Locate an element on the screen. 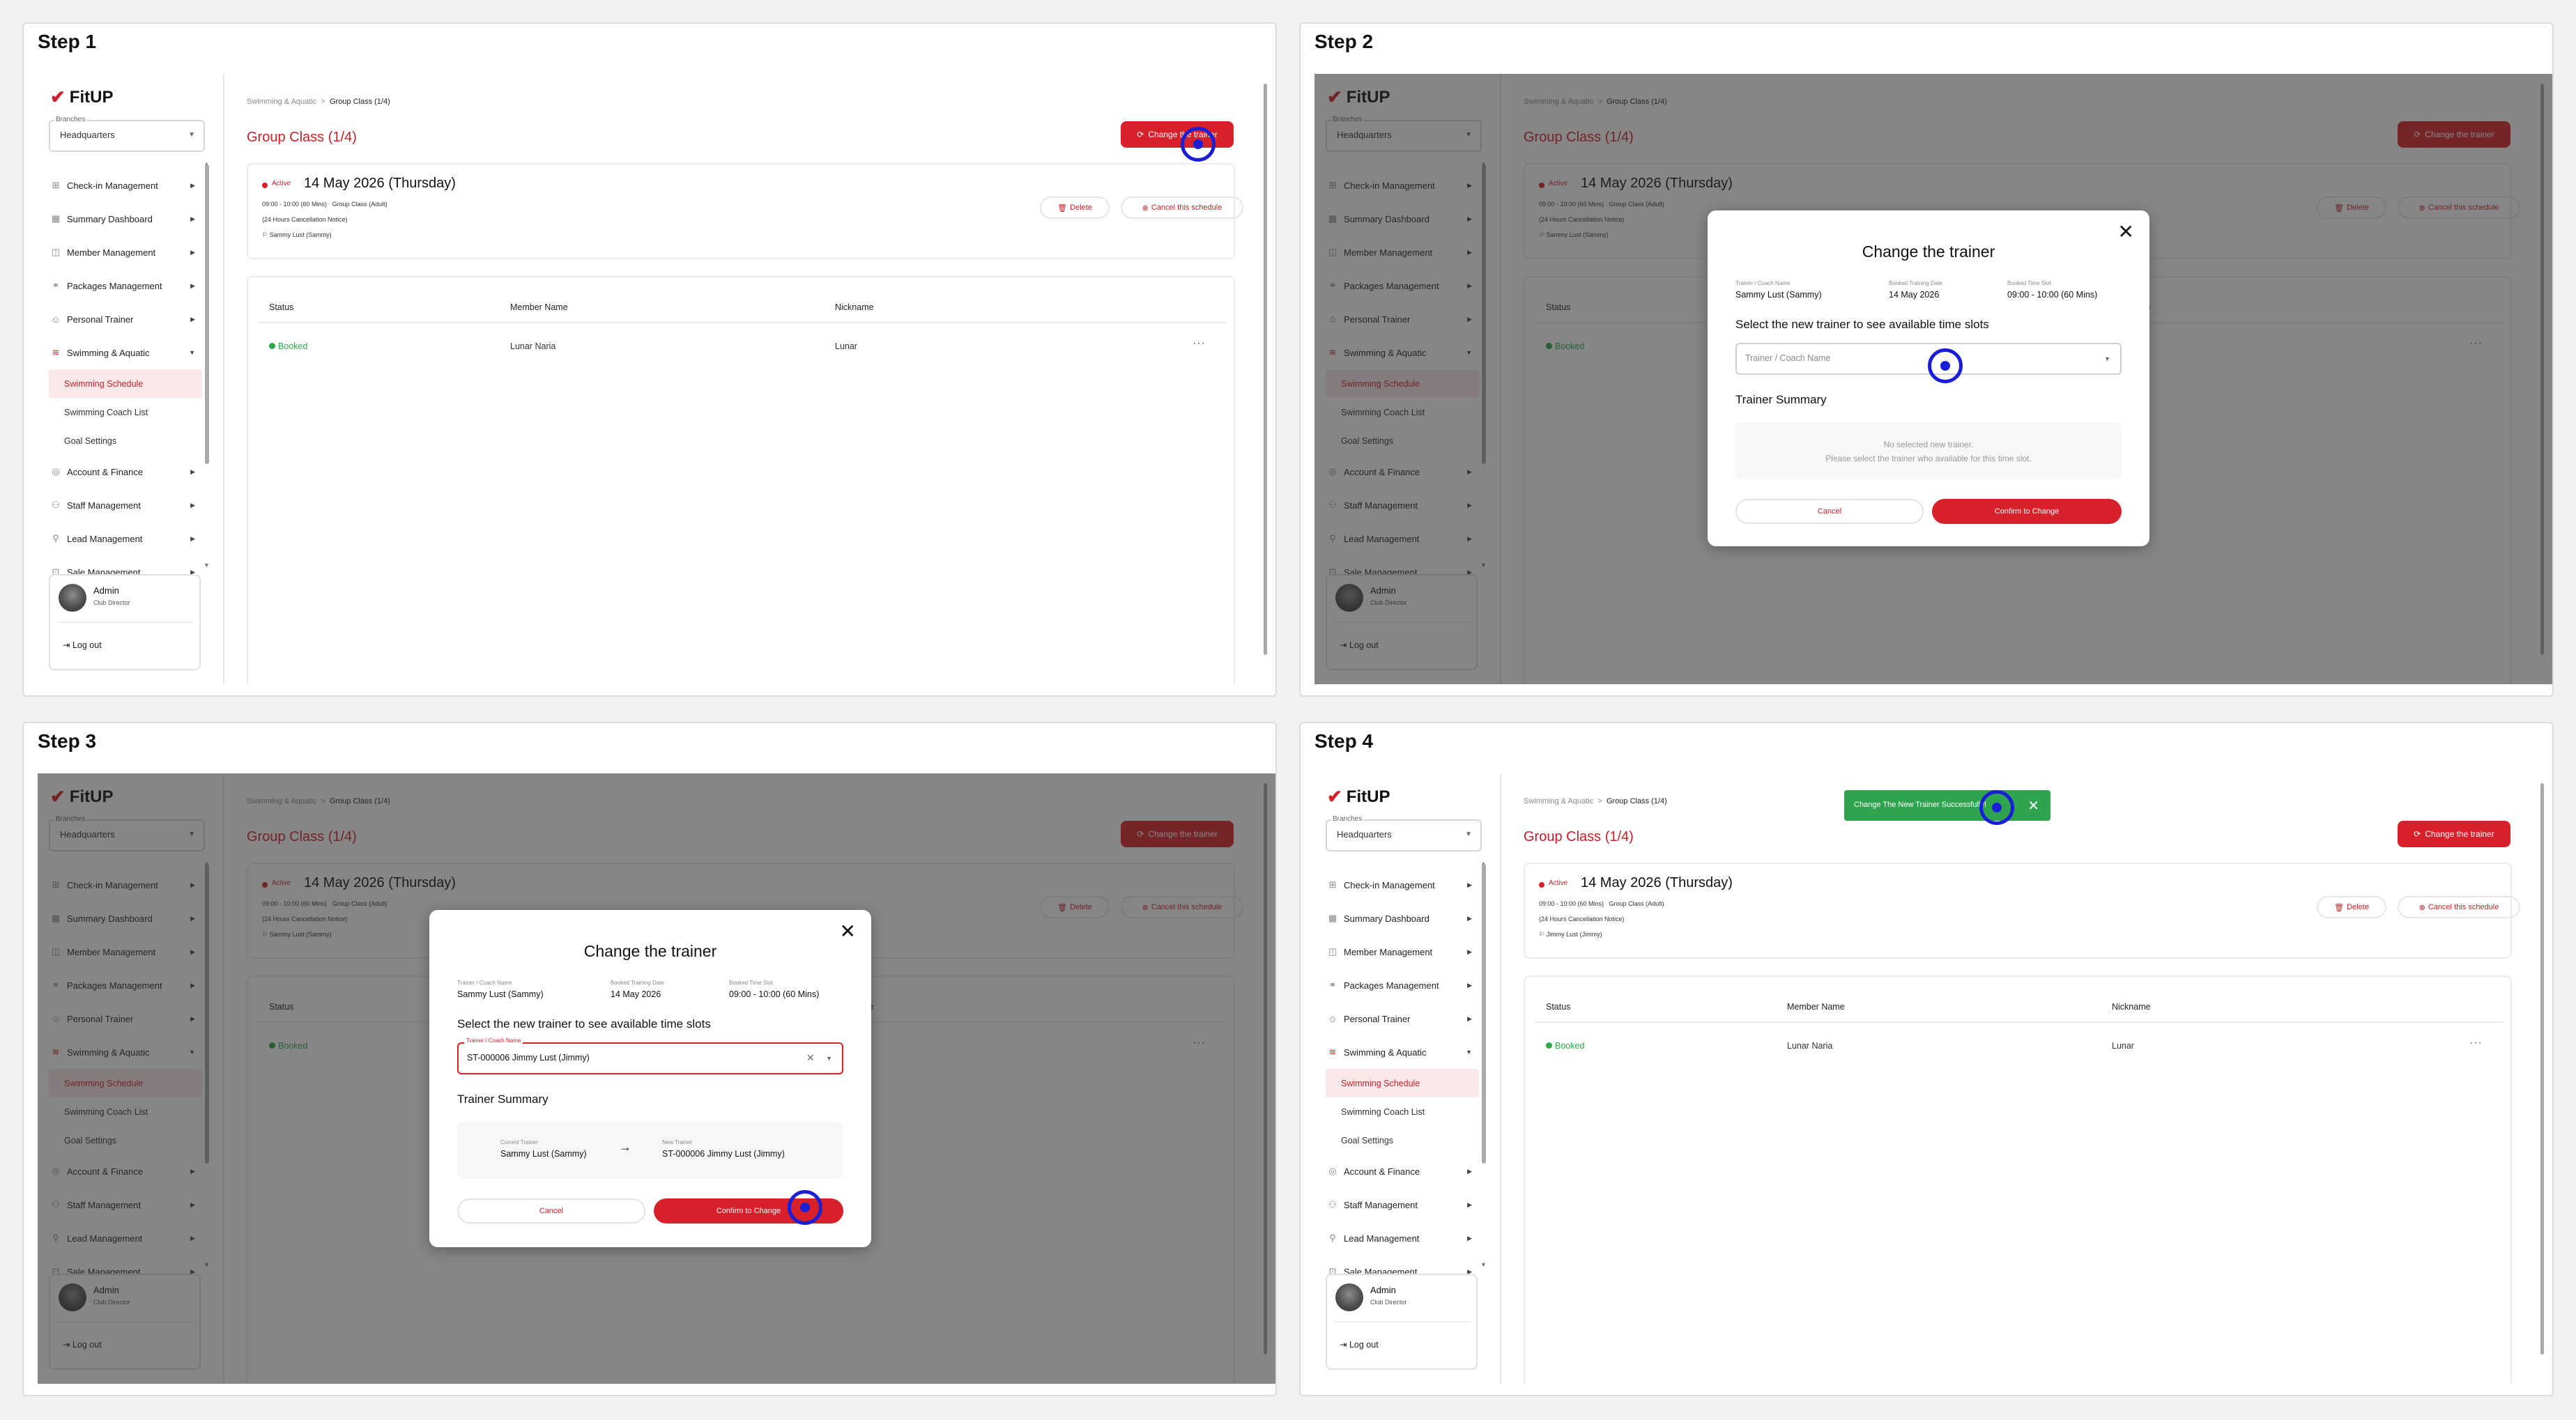 The height and width of the screenshot is (1420, 2576). packages-icon: ⚭ is located at coordinates (1332, 985).